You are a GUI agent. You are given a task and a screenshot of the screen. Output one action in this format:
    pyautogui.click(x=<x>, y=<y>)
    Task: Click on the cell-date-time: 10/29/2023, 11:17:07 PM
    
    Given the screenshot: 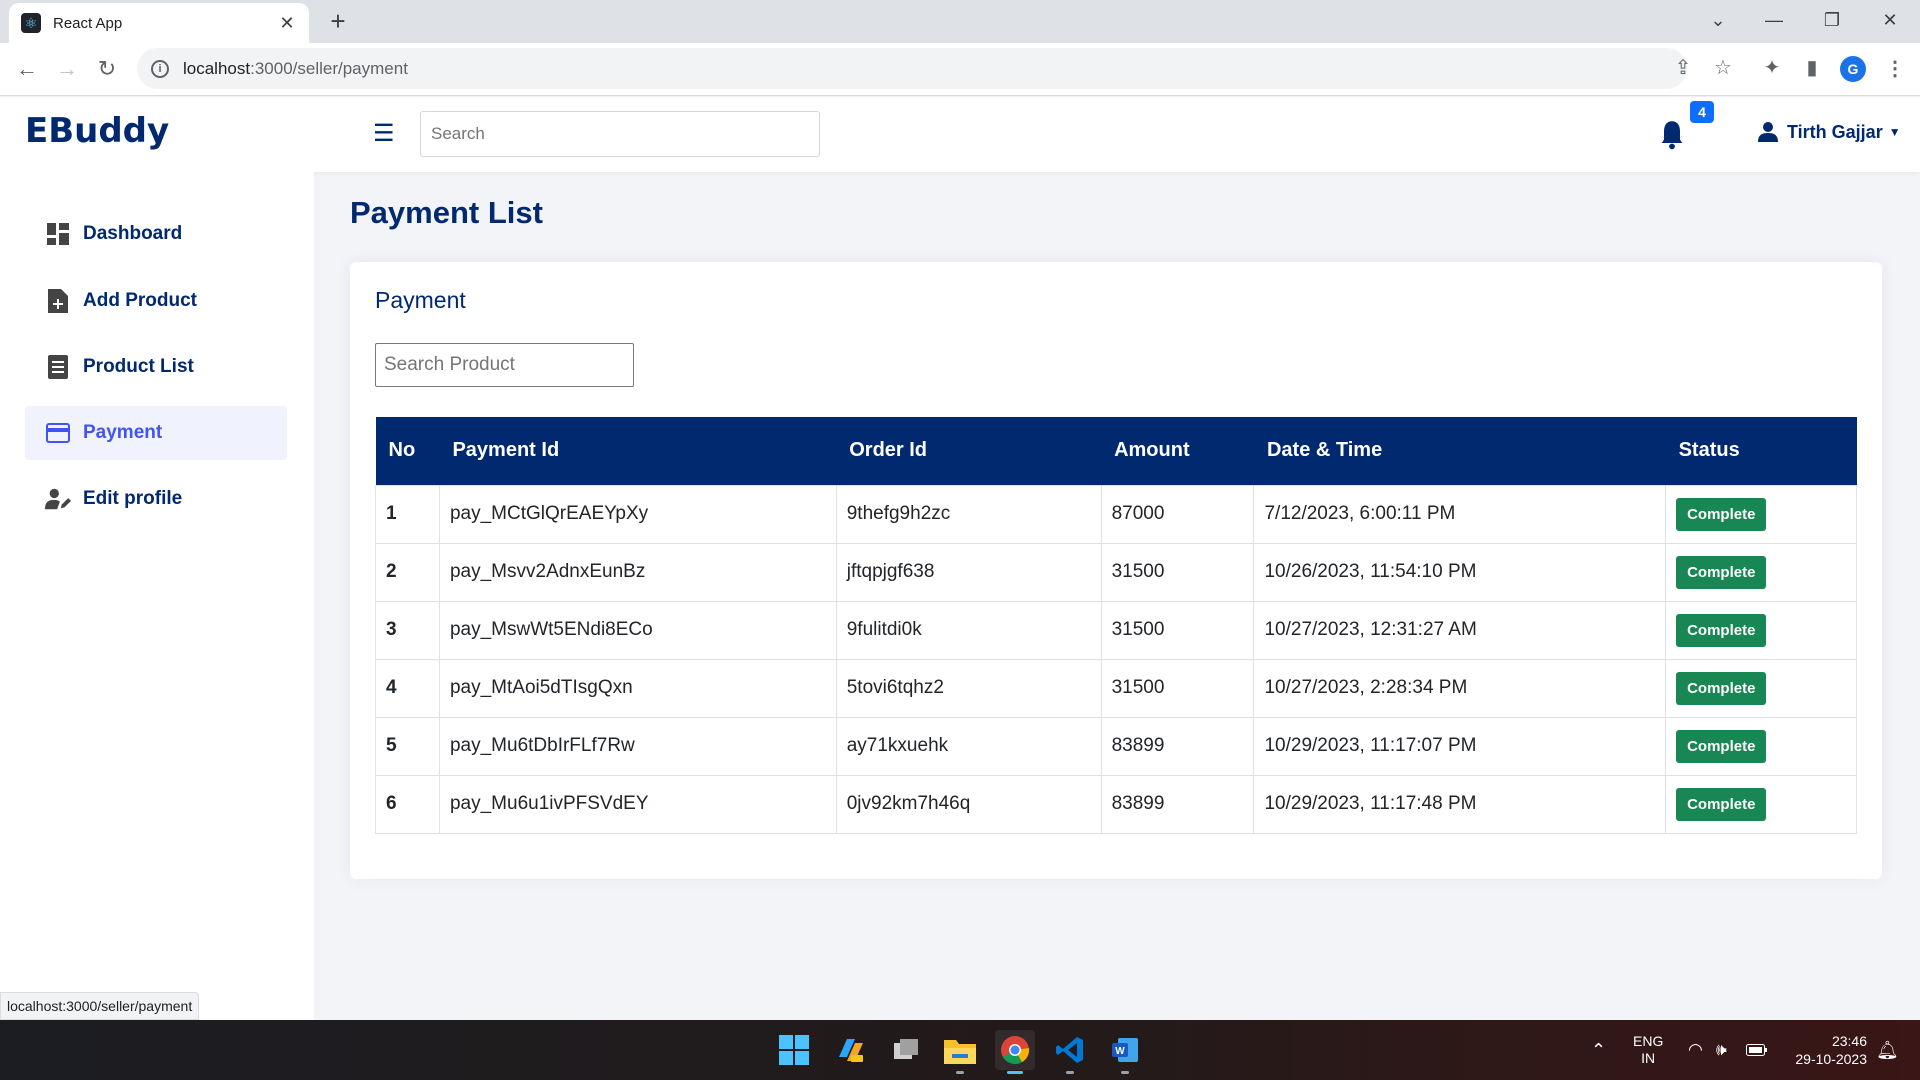 What is the action you would take?
    pyautogui.click(x=1460, y=746)
    